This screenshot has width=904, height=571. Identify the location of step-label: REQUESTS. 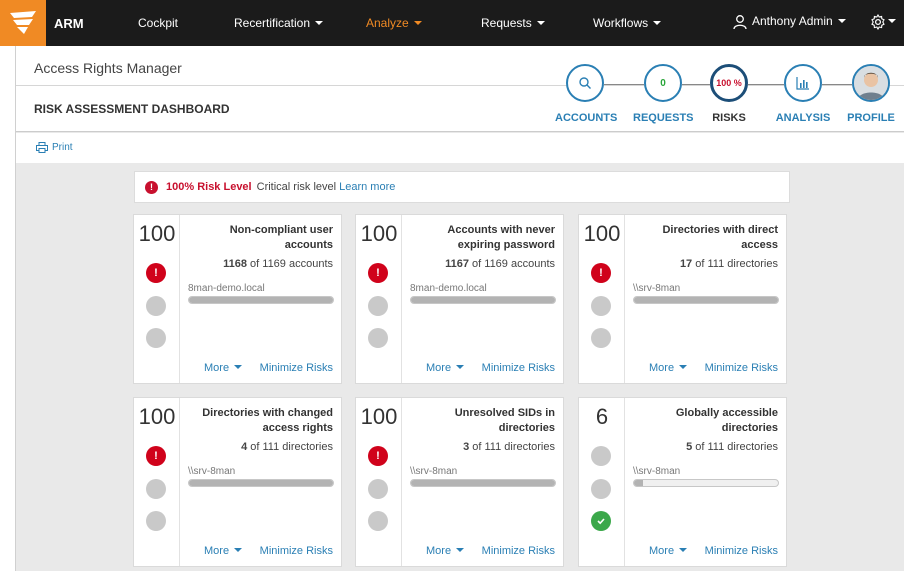
(663, 118).